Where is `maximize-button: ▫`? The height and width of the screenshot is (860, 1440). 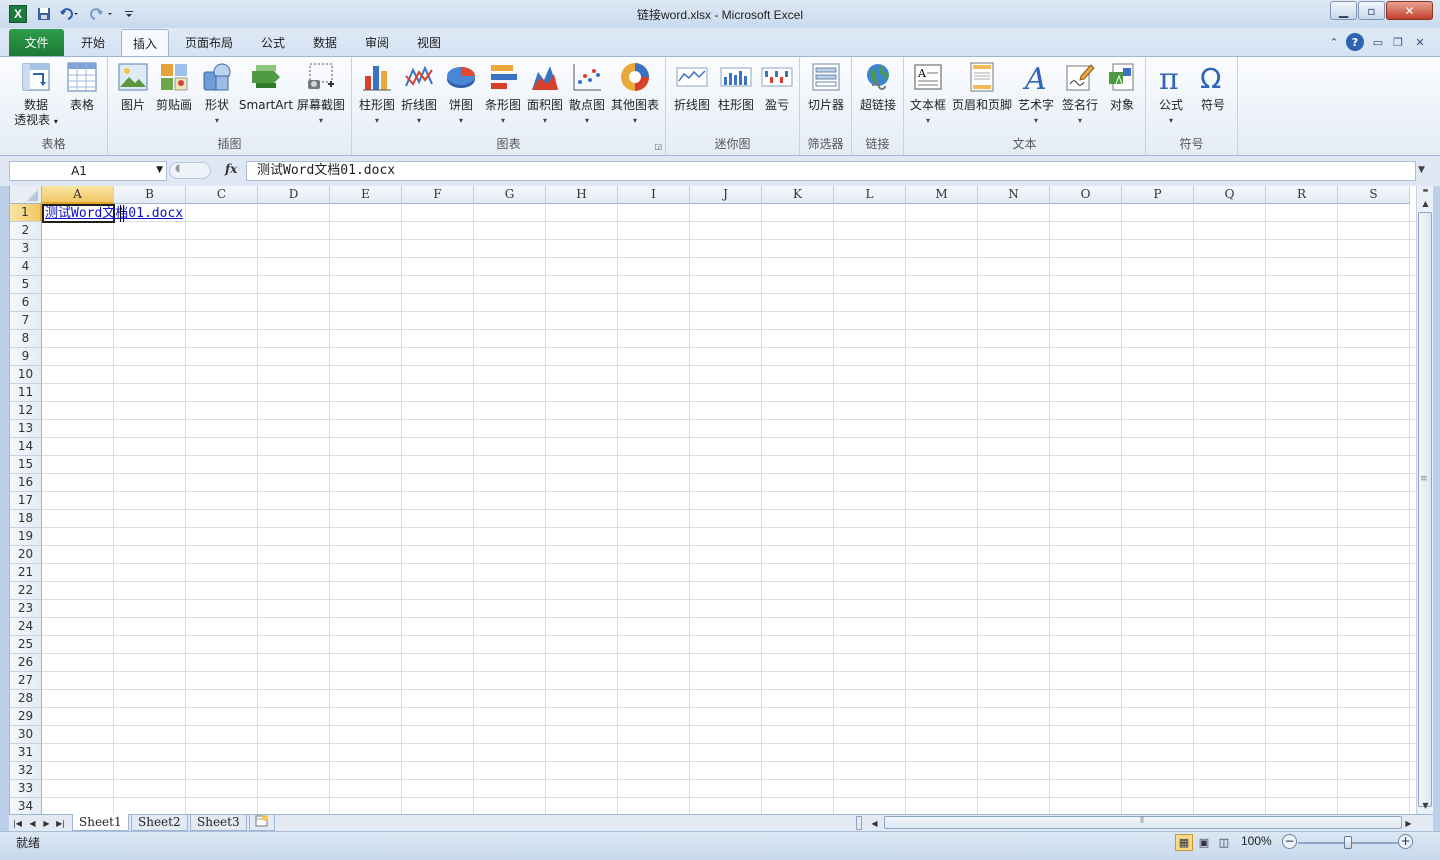
maximize-button: ▫ is located at coordinates (1371, 10).